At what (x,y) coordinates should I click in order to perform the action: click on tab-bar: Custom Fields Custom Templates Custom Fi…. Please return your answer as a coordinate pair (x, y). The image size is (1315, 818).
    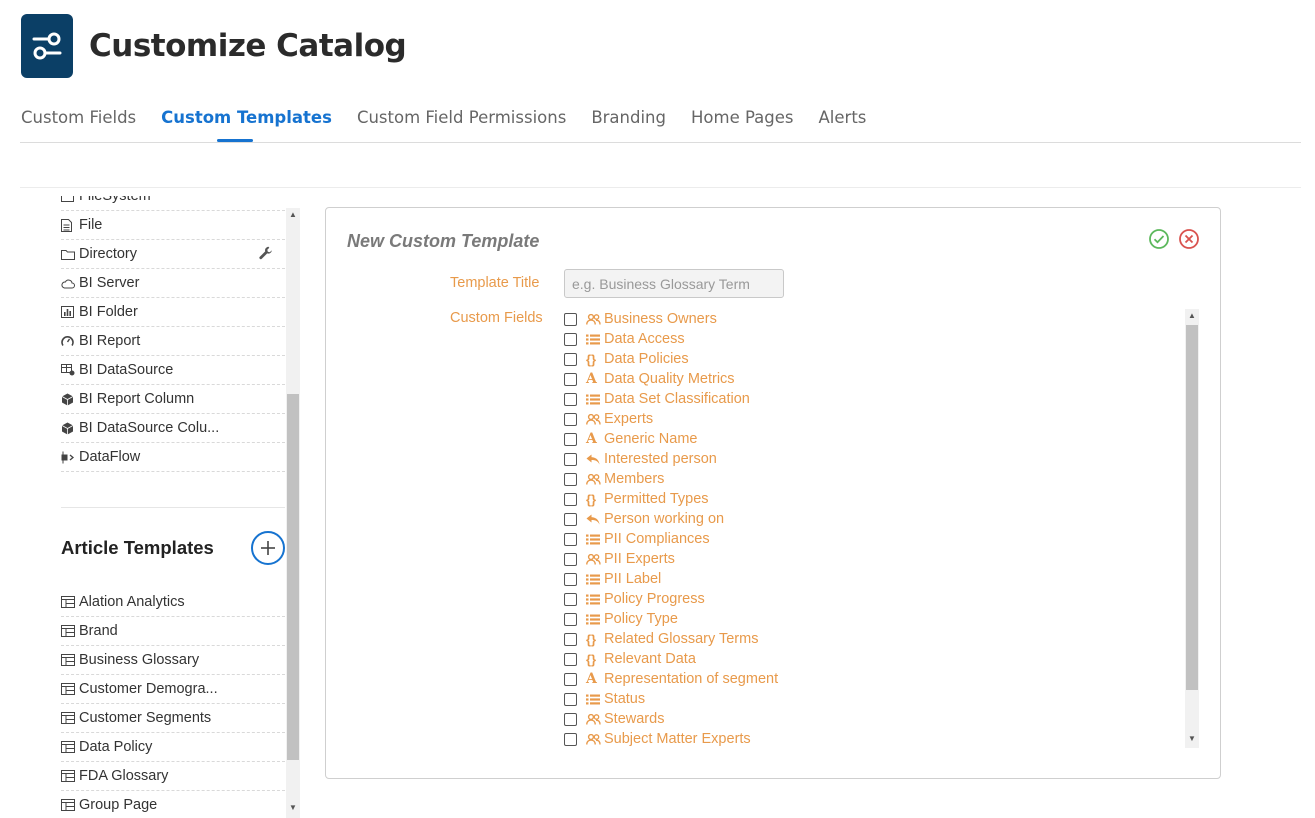
    Looking at the image, I should click on (456, 121).